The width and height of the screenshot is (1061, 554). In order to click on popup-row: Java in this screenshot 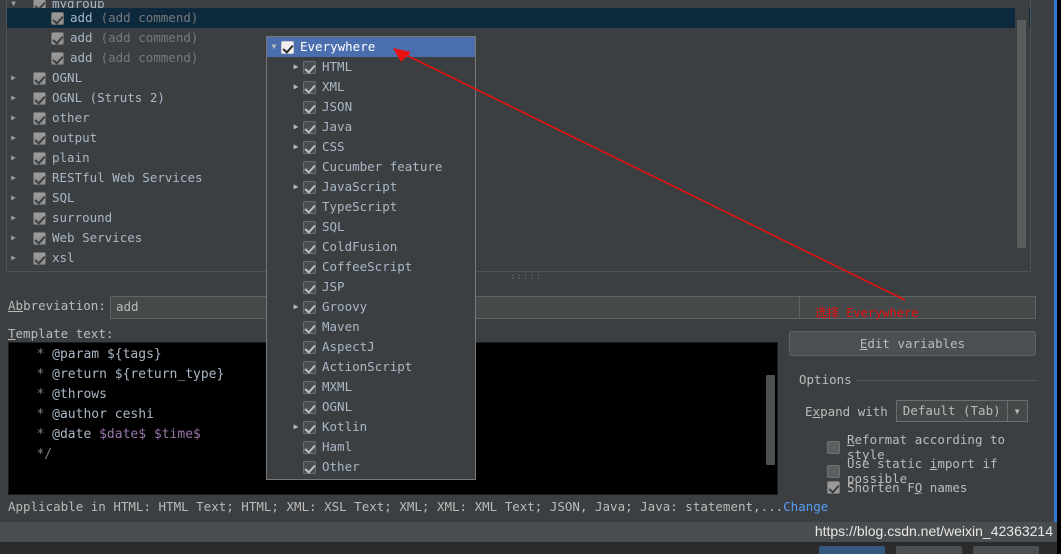, I will do `click(371, 127)`.